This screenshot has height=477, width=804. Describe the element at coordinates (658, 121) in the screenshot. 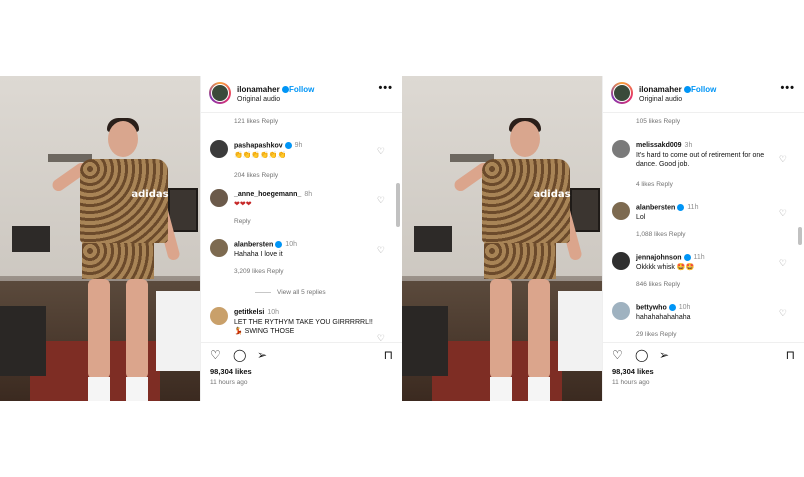

I see `comment-meta: 105 likes Reply` at that location.